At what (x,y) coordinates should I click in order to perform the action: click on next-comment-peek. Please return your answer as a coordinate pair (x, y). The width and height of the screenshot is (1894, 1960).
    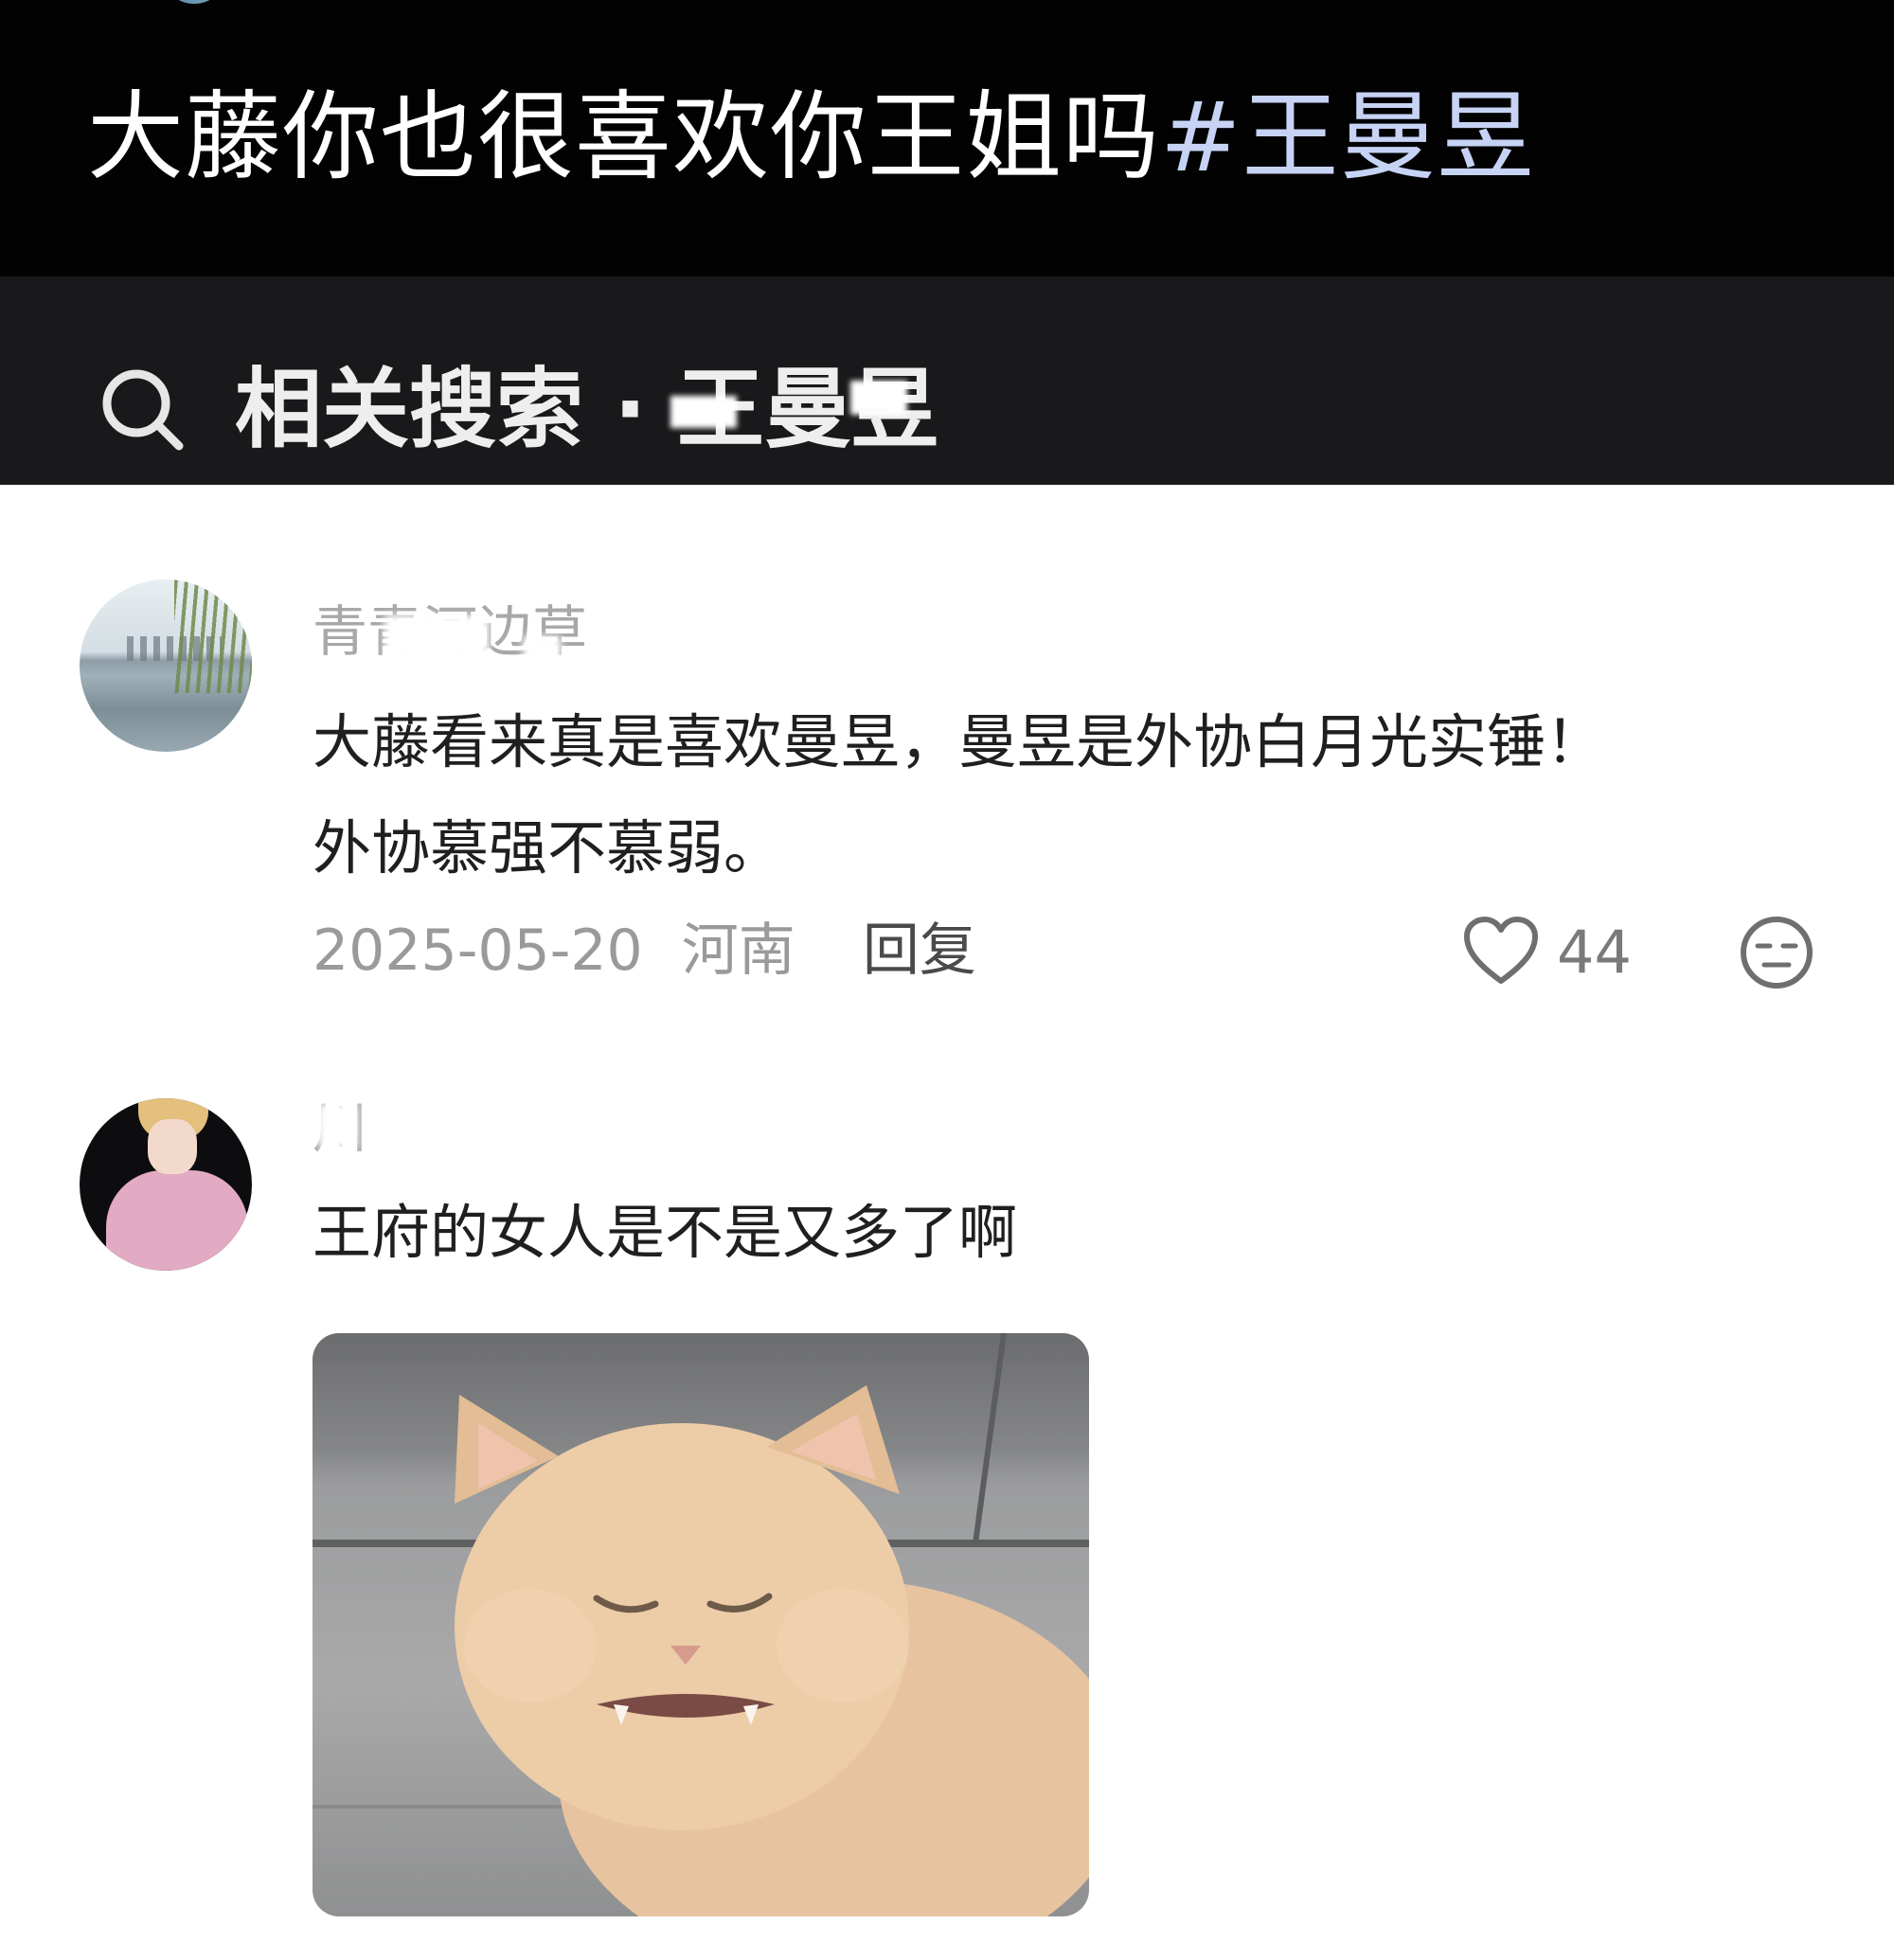
    Looking at the image, I should click on (947, 1950).